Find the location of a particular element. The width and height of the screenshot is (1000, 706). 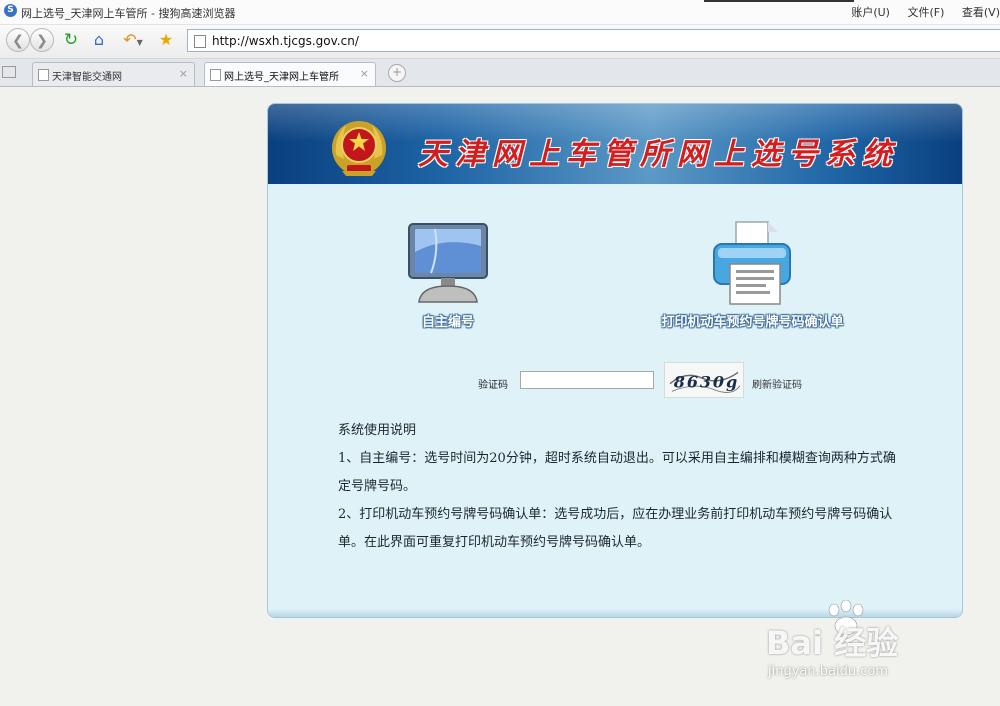

tab-bar: 天津智能交通网 × 网上选号_天津网上车管所 × + is located at coordinates (500, 73).